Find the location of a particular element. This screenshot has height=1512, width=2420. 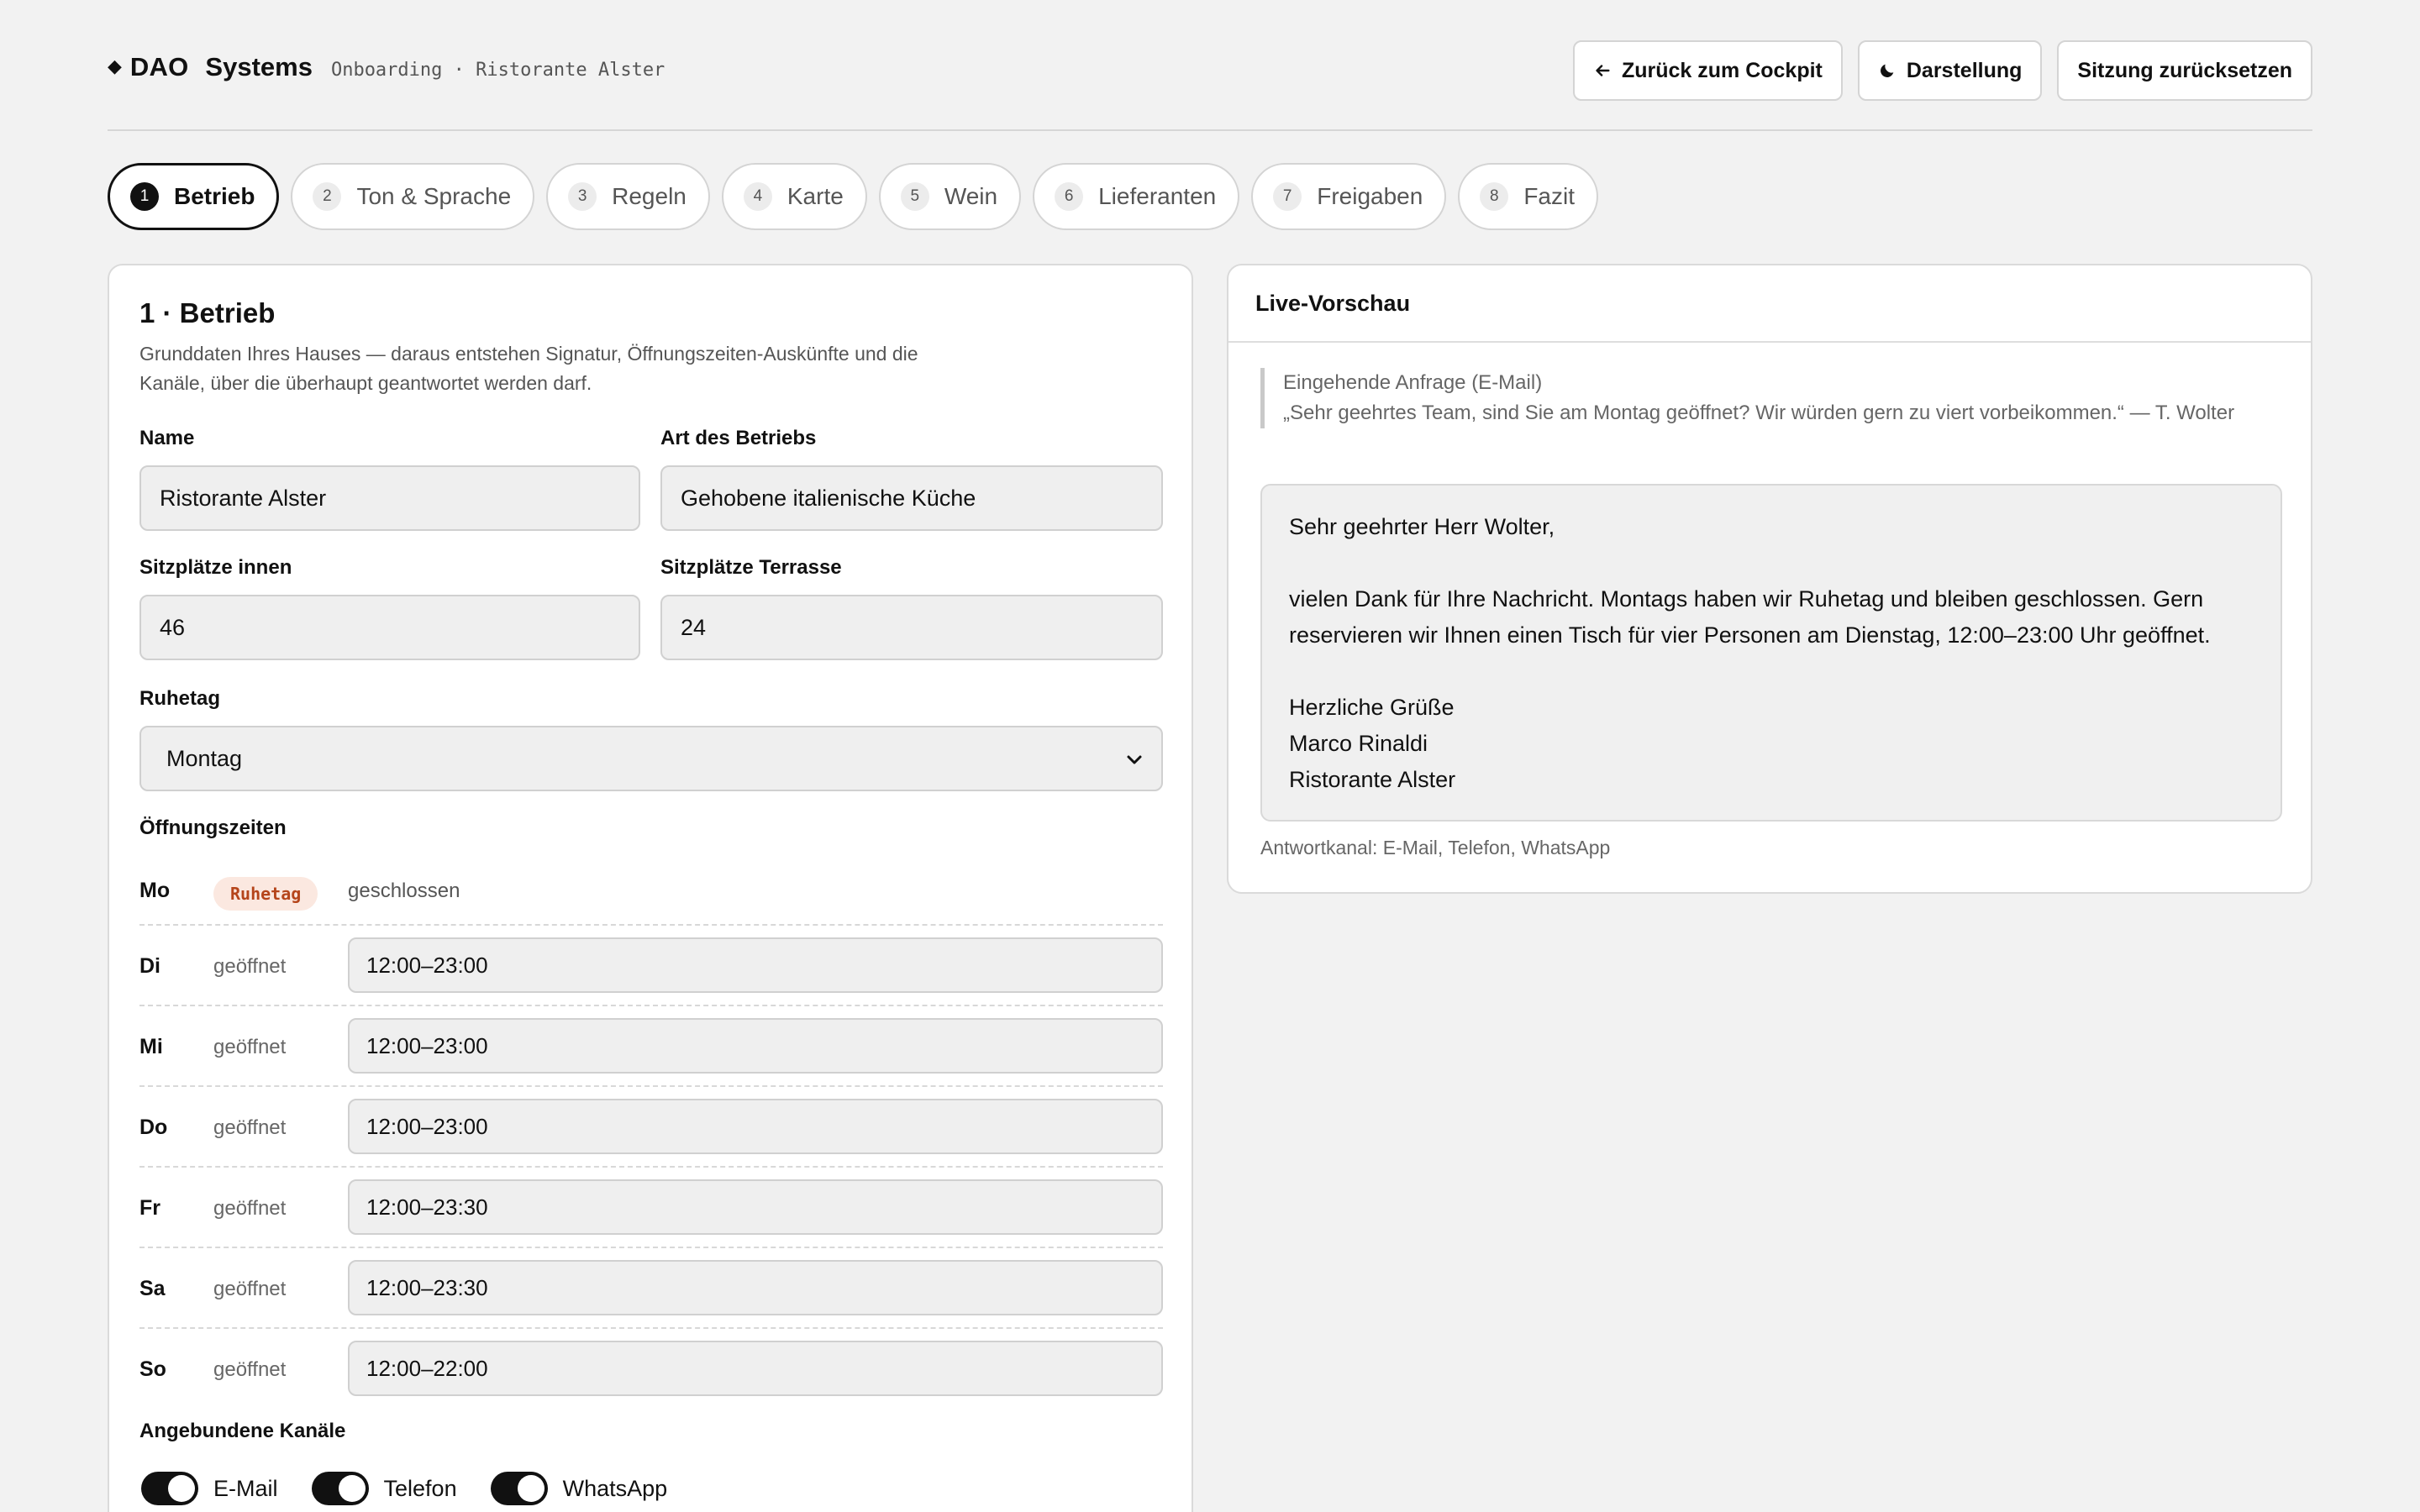

hours-row-di: Di geöffnet 12:00–23:00 is located at coordinates (651, 966).